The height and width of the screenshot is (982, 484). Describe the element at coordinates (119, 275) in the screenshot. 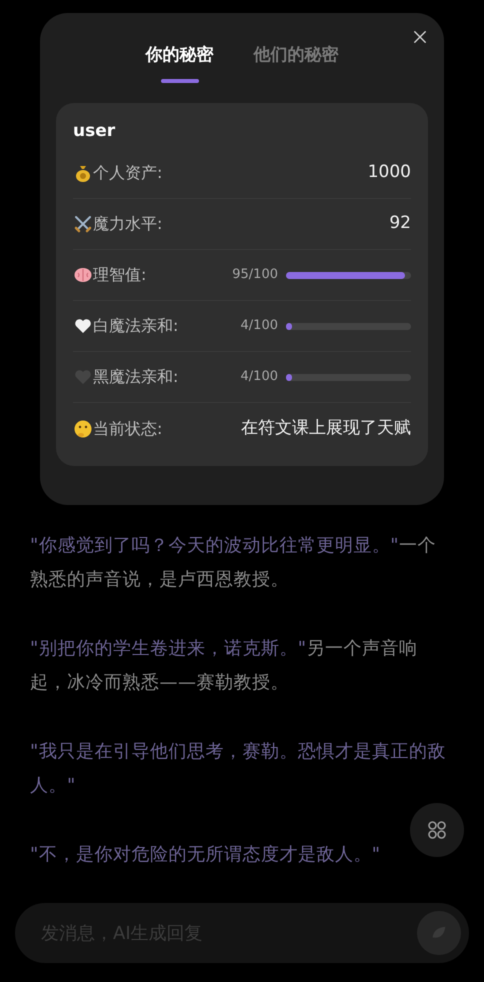

I see `stat-label: 理智值:` at that location.